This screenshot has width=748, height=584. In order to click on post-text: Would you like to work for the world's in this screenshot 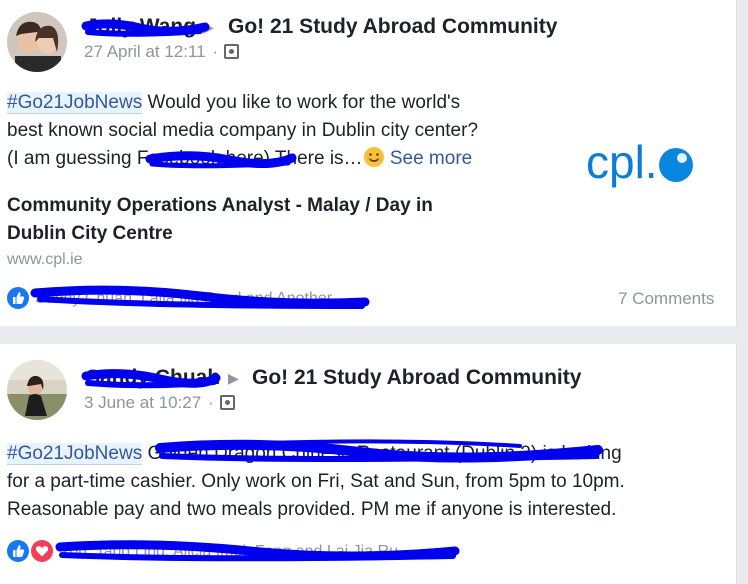, I will do `click(301, 102)`.